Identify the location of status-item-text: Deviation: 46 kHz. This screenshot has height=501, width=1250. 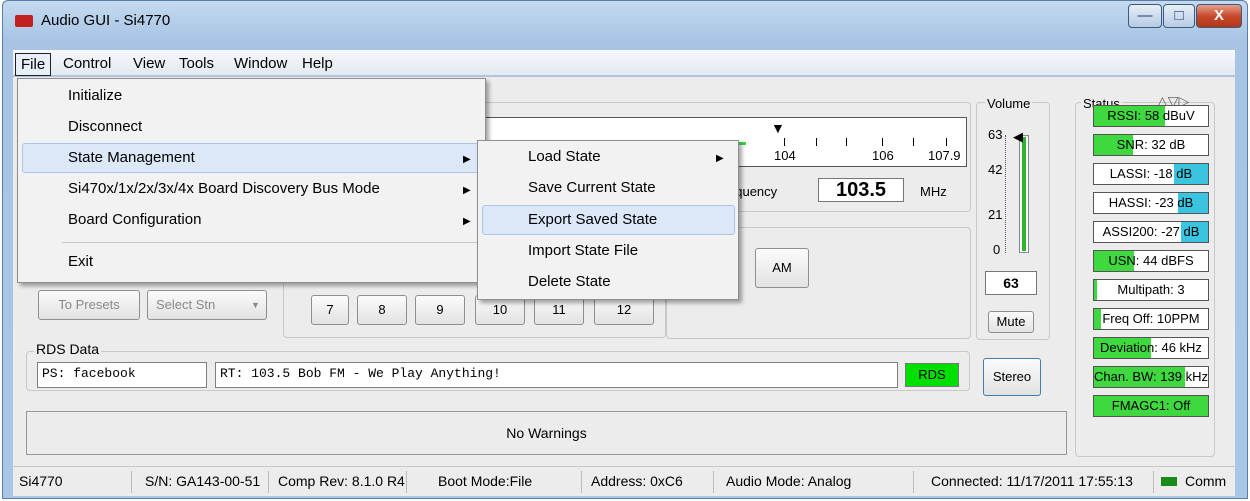
(1151, 347).